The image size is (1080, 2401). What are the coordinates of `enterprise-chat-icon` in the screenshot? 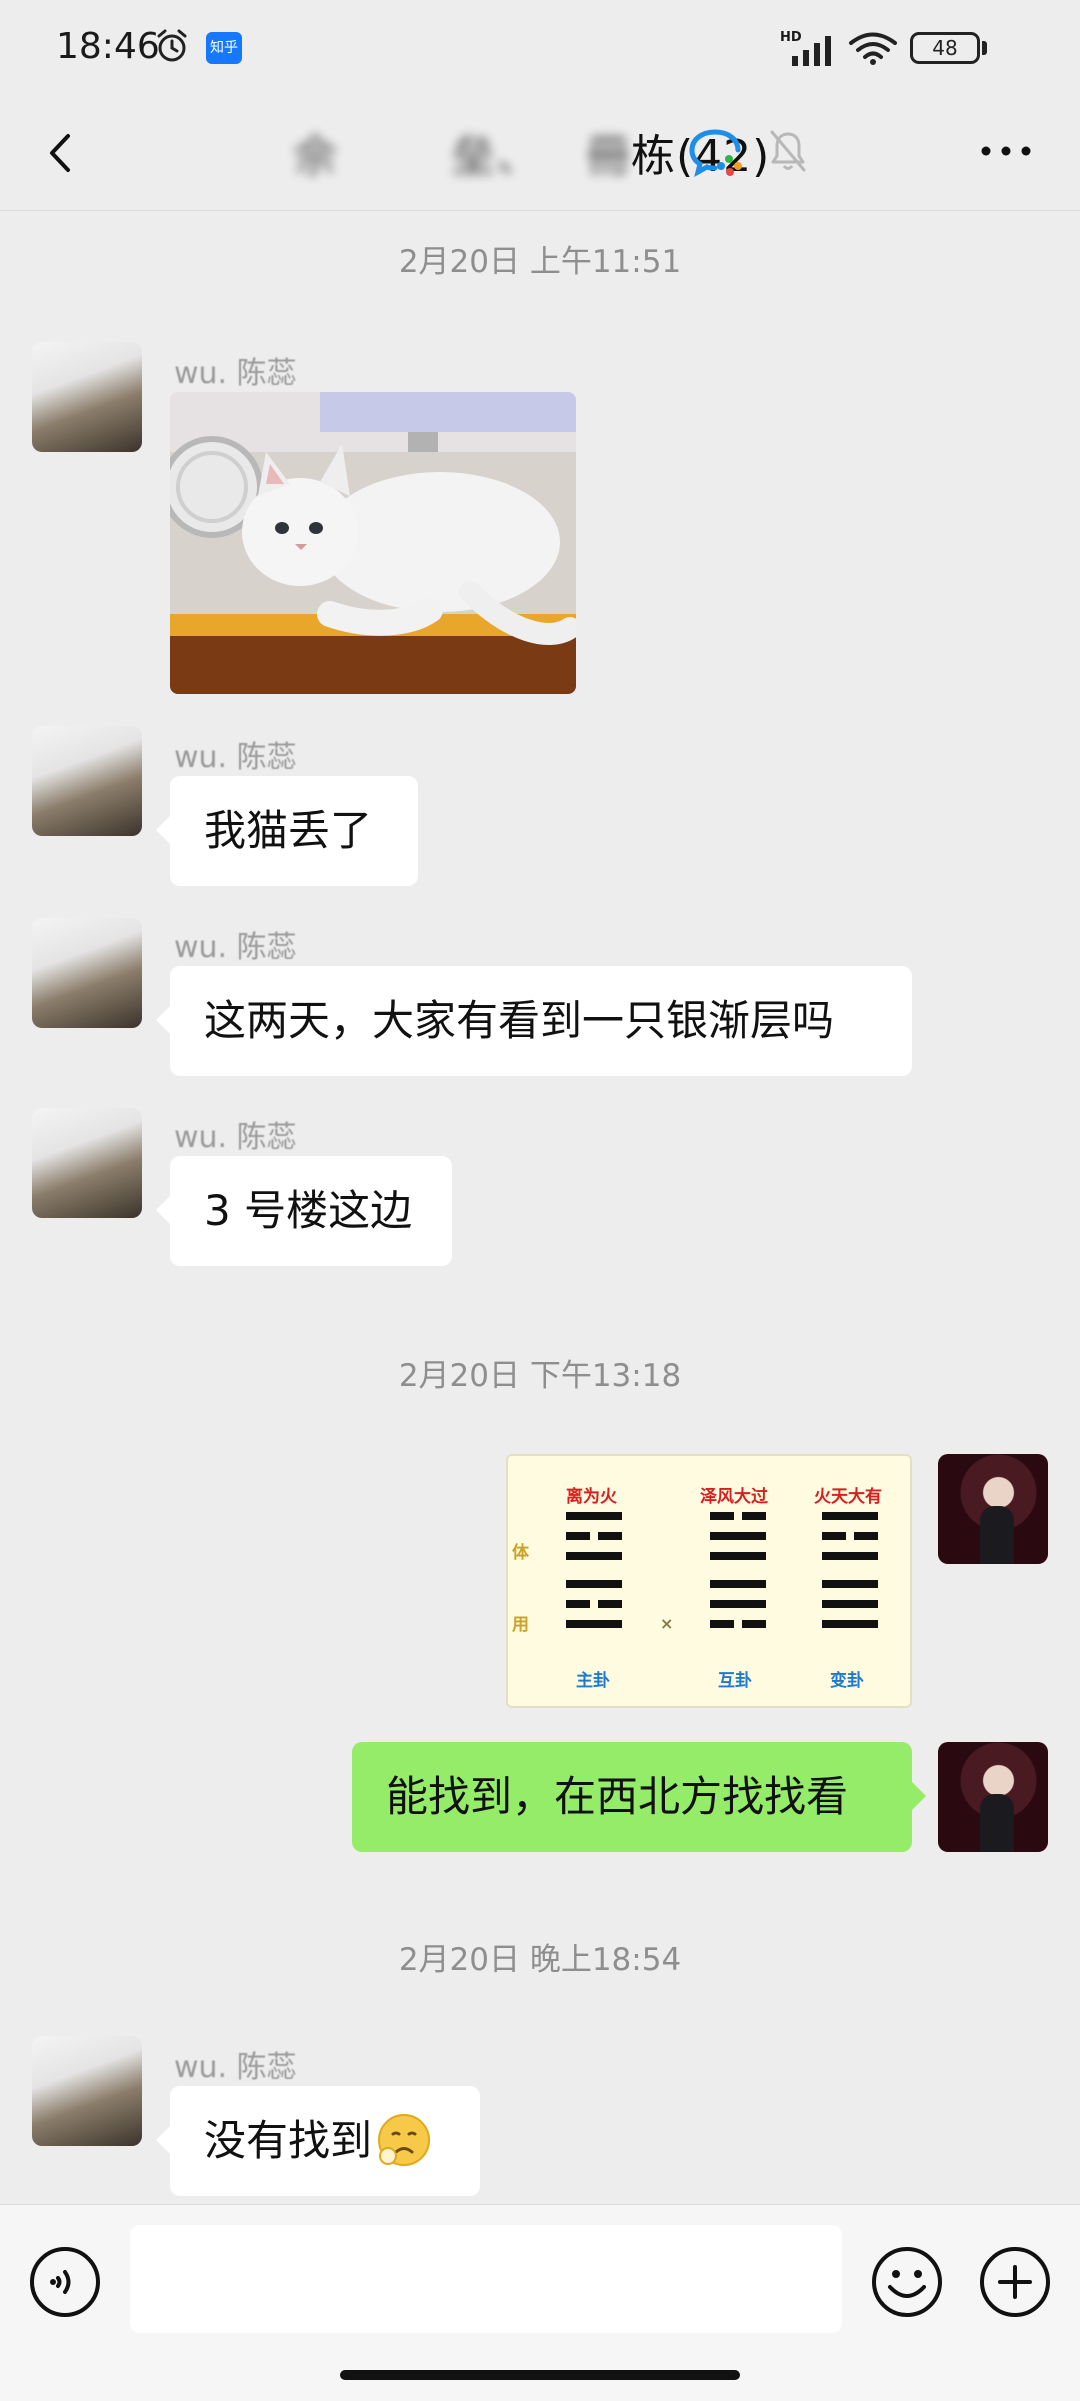 It's located at (715, 153).